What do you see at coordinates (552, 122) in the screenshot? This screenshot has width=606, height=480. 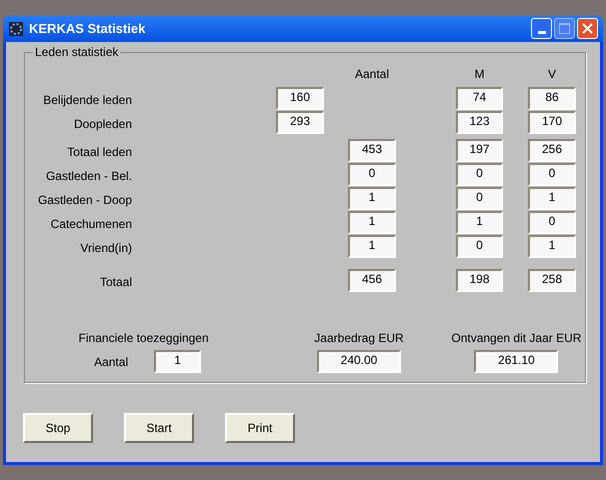 I see `number-field: 170` at bounding box center [552, 122].